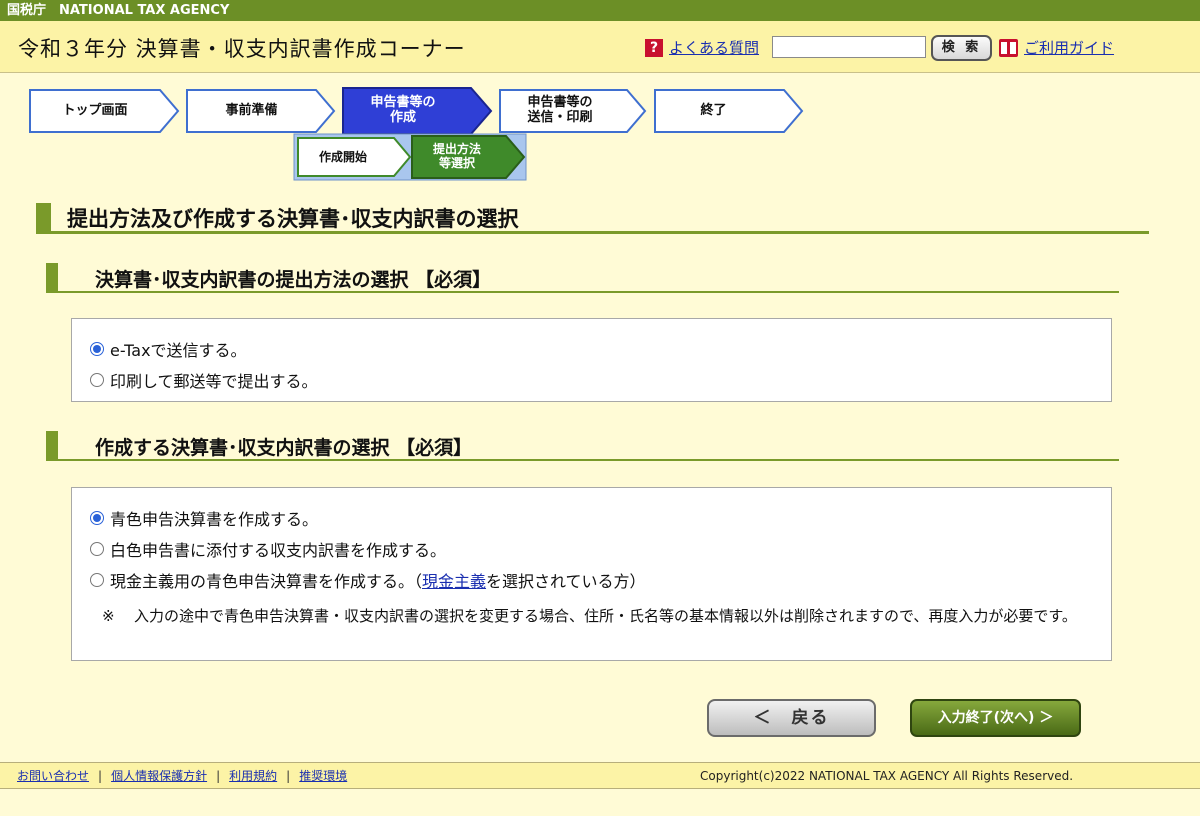  What do you see at coordinates (284, 448) in the screenshot?
I see `document-heading-text: 作成する決算書･収支内訳書の選択 【必須】` at bounding box center [284, 448].